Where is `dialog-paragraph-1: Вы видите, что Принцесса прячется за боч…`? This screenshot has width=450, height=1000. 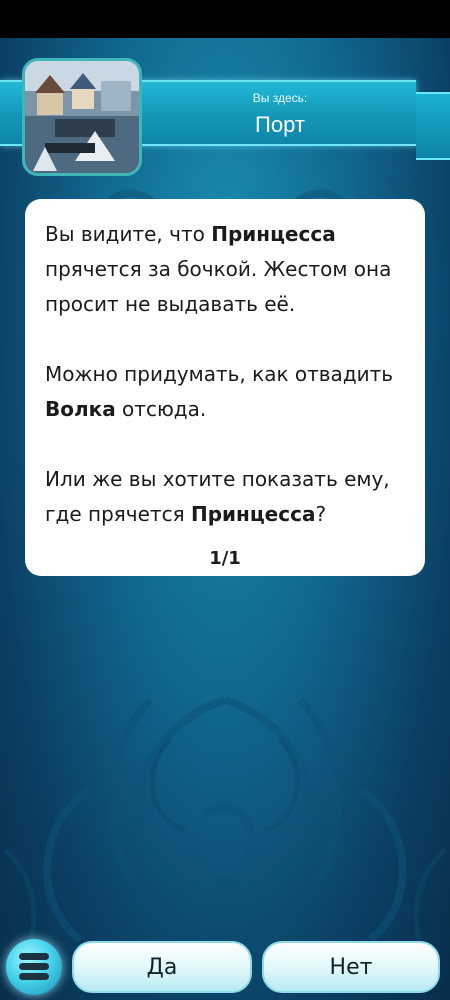
dialog-paragraph-1: Вы видите, что Принцесса прячется за боч… is located at coordinates (218, 269).